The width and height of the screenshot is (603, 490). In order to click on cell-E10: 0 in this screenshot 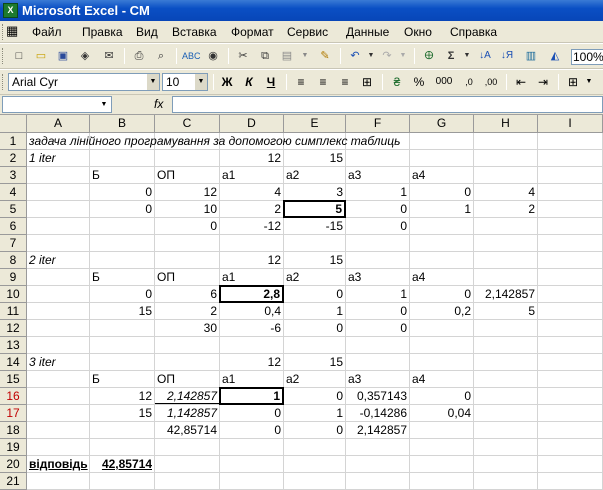, I will do `click(314, 294)`.